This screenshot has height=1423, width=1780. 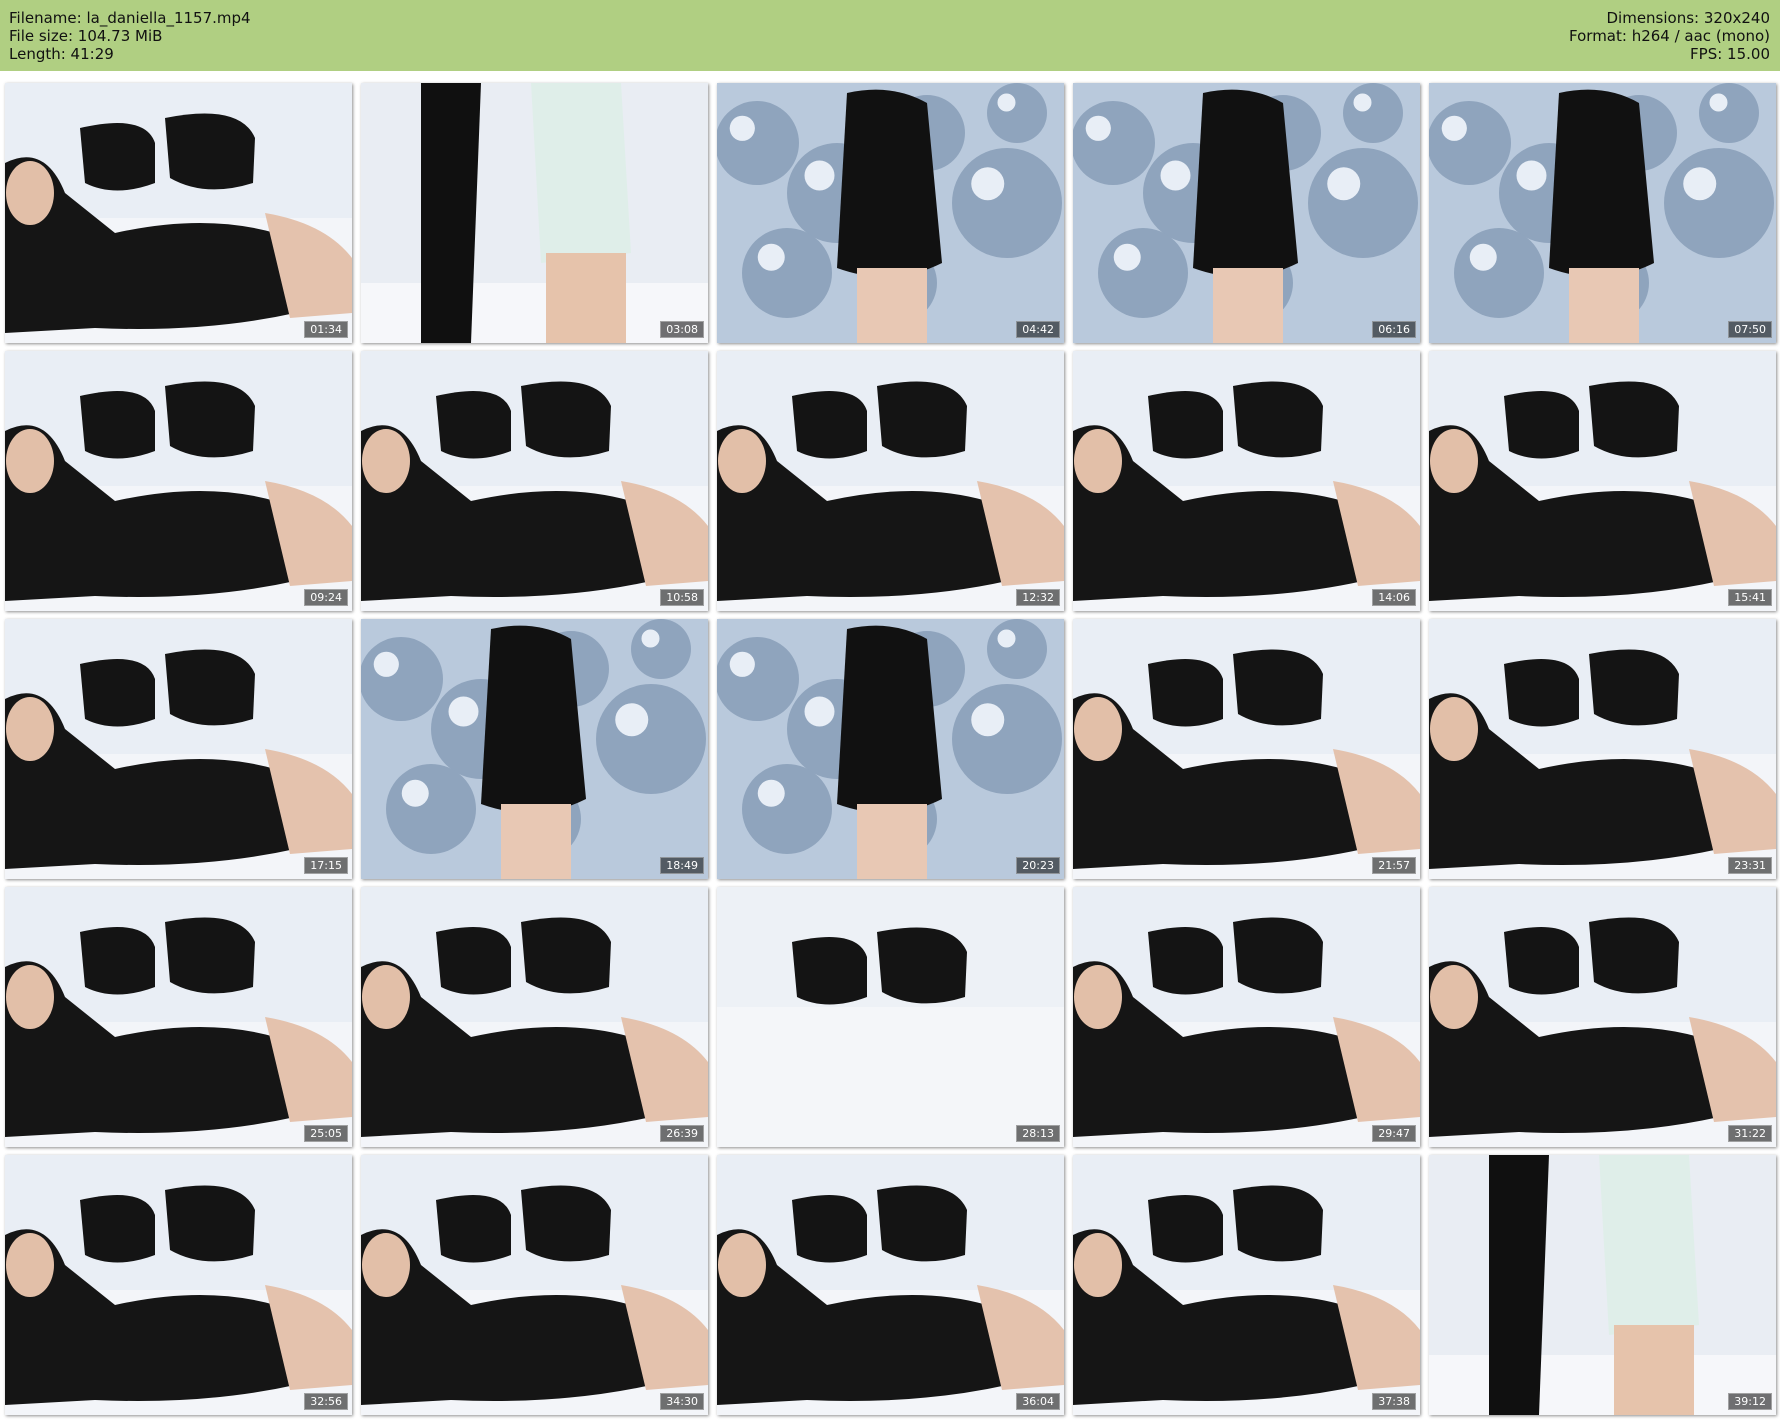 I want to click on thumbnail-frame: 04:42, so click(x=890, y=213).